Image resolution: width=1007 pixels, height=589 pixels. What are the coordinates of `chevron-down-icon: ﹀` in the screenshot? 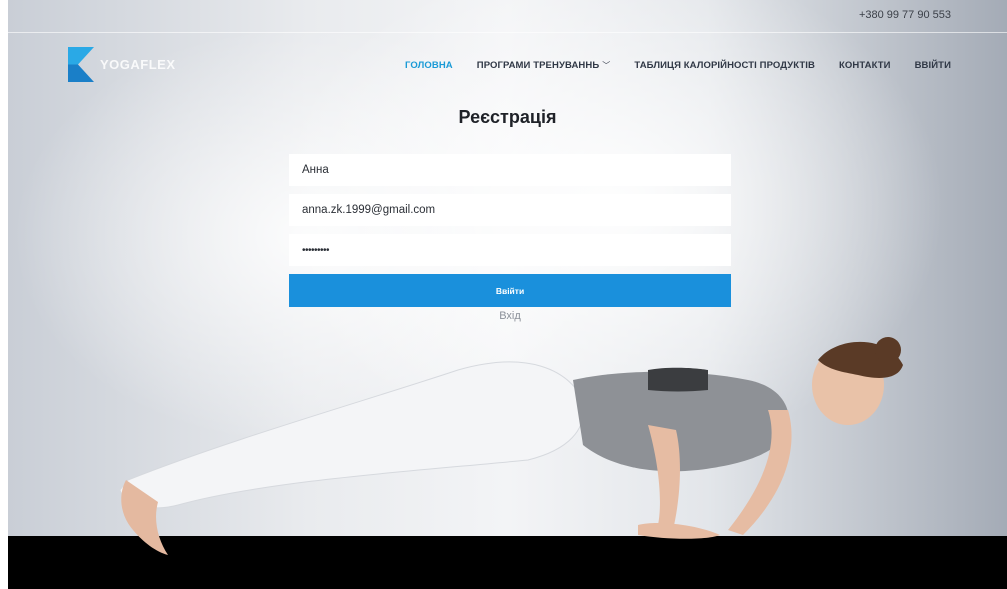 It's located at (606, 65).